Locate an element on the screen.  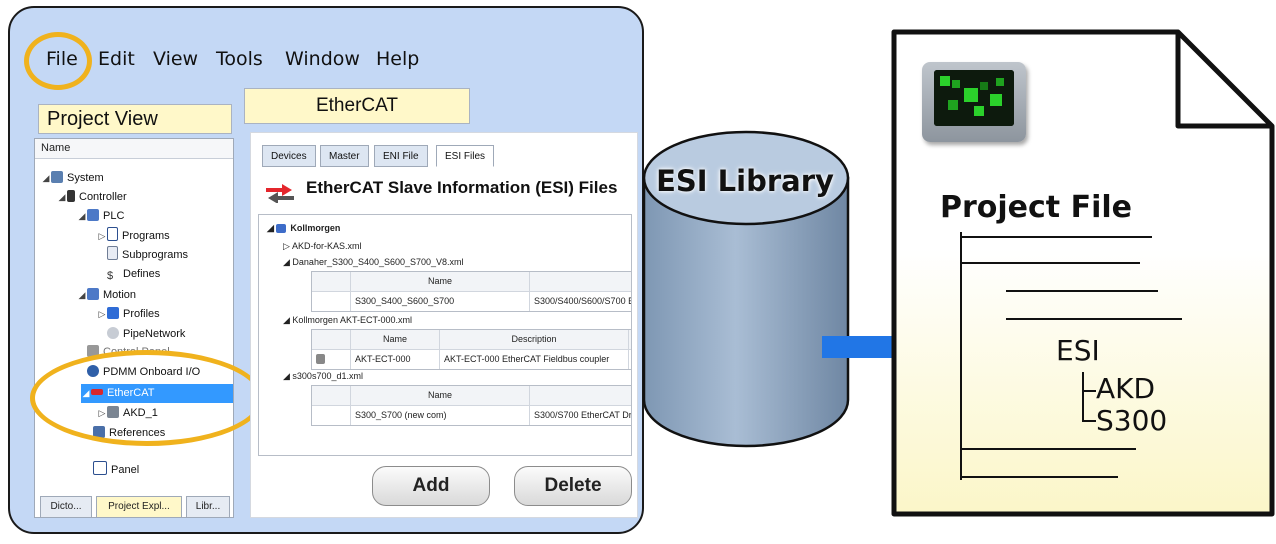
menu-view: View is located at coordinates (175, 59).